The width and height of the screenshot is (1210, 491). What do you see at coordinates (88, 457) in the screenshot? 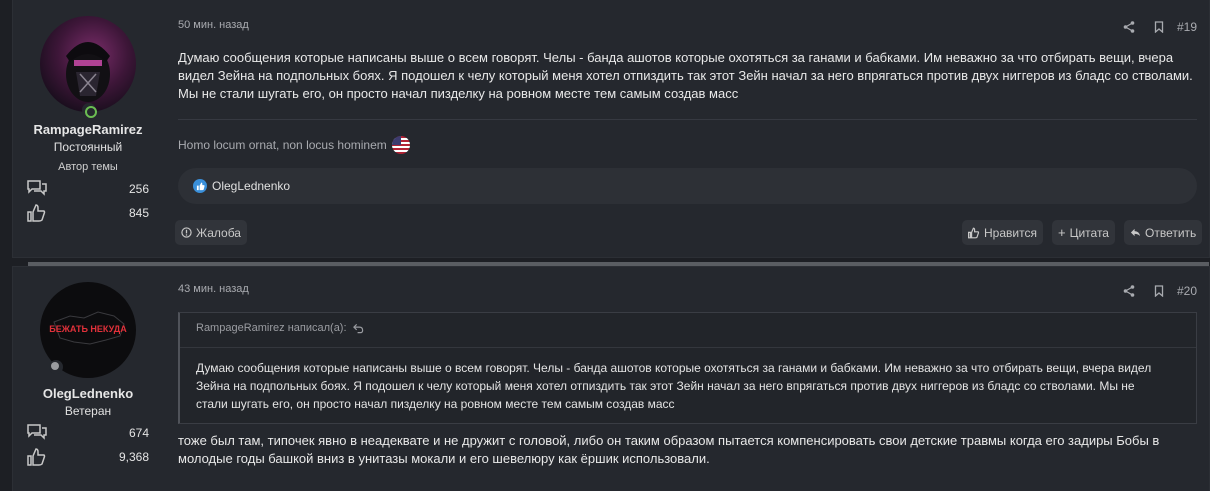
I see `reactions-stat: 9,368` at bounding box center [88, 457].